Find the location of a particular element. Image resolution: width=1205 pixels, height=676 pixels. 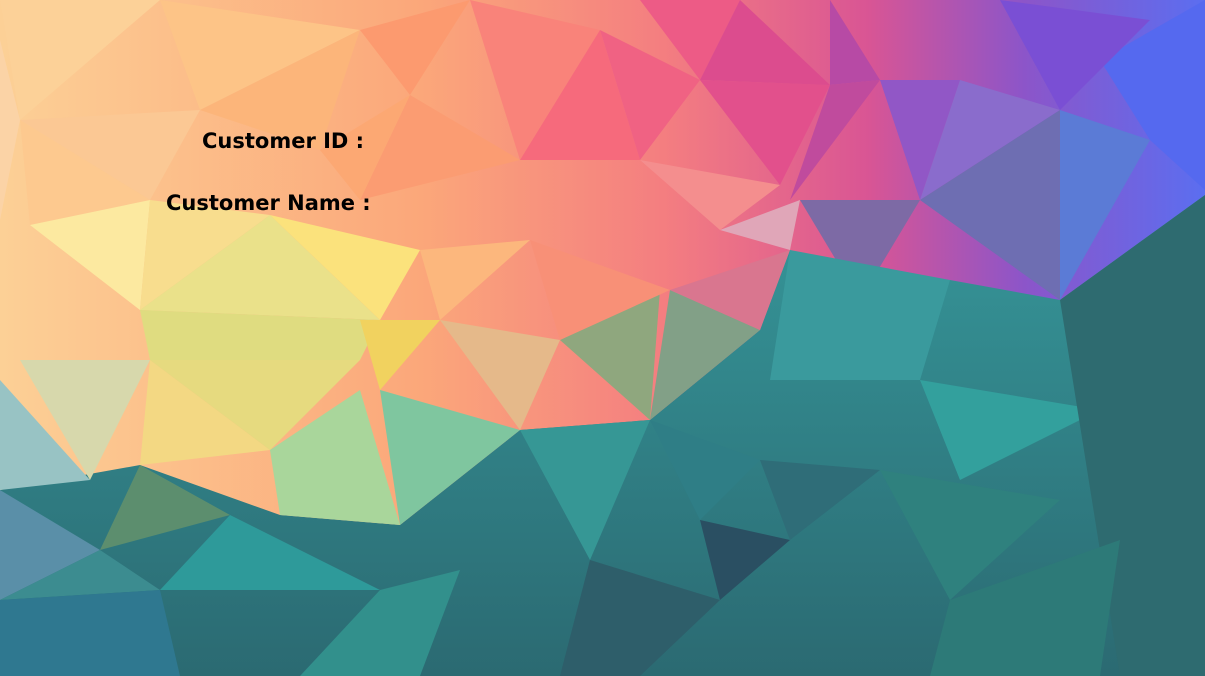

customer-id-label: Customer ID : is located at coordinates (283, 141).